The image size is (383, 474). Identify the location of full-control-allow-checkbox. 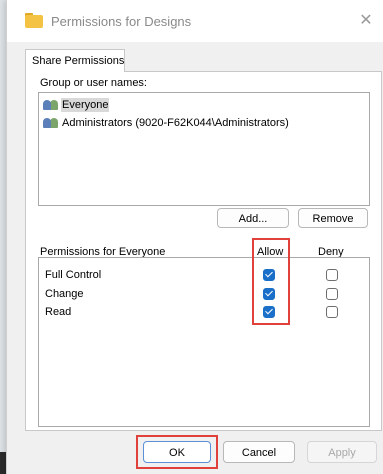
(269, 275).